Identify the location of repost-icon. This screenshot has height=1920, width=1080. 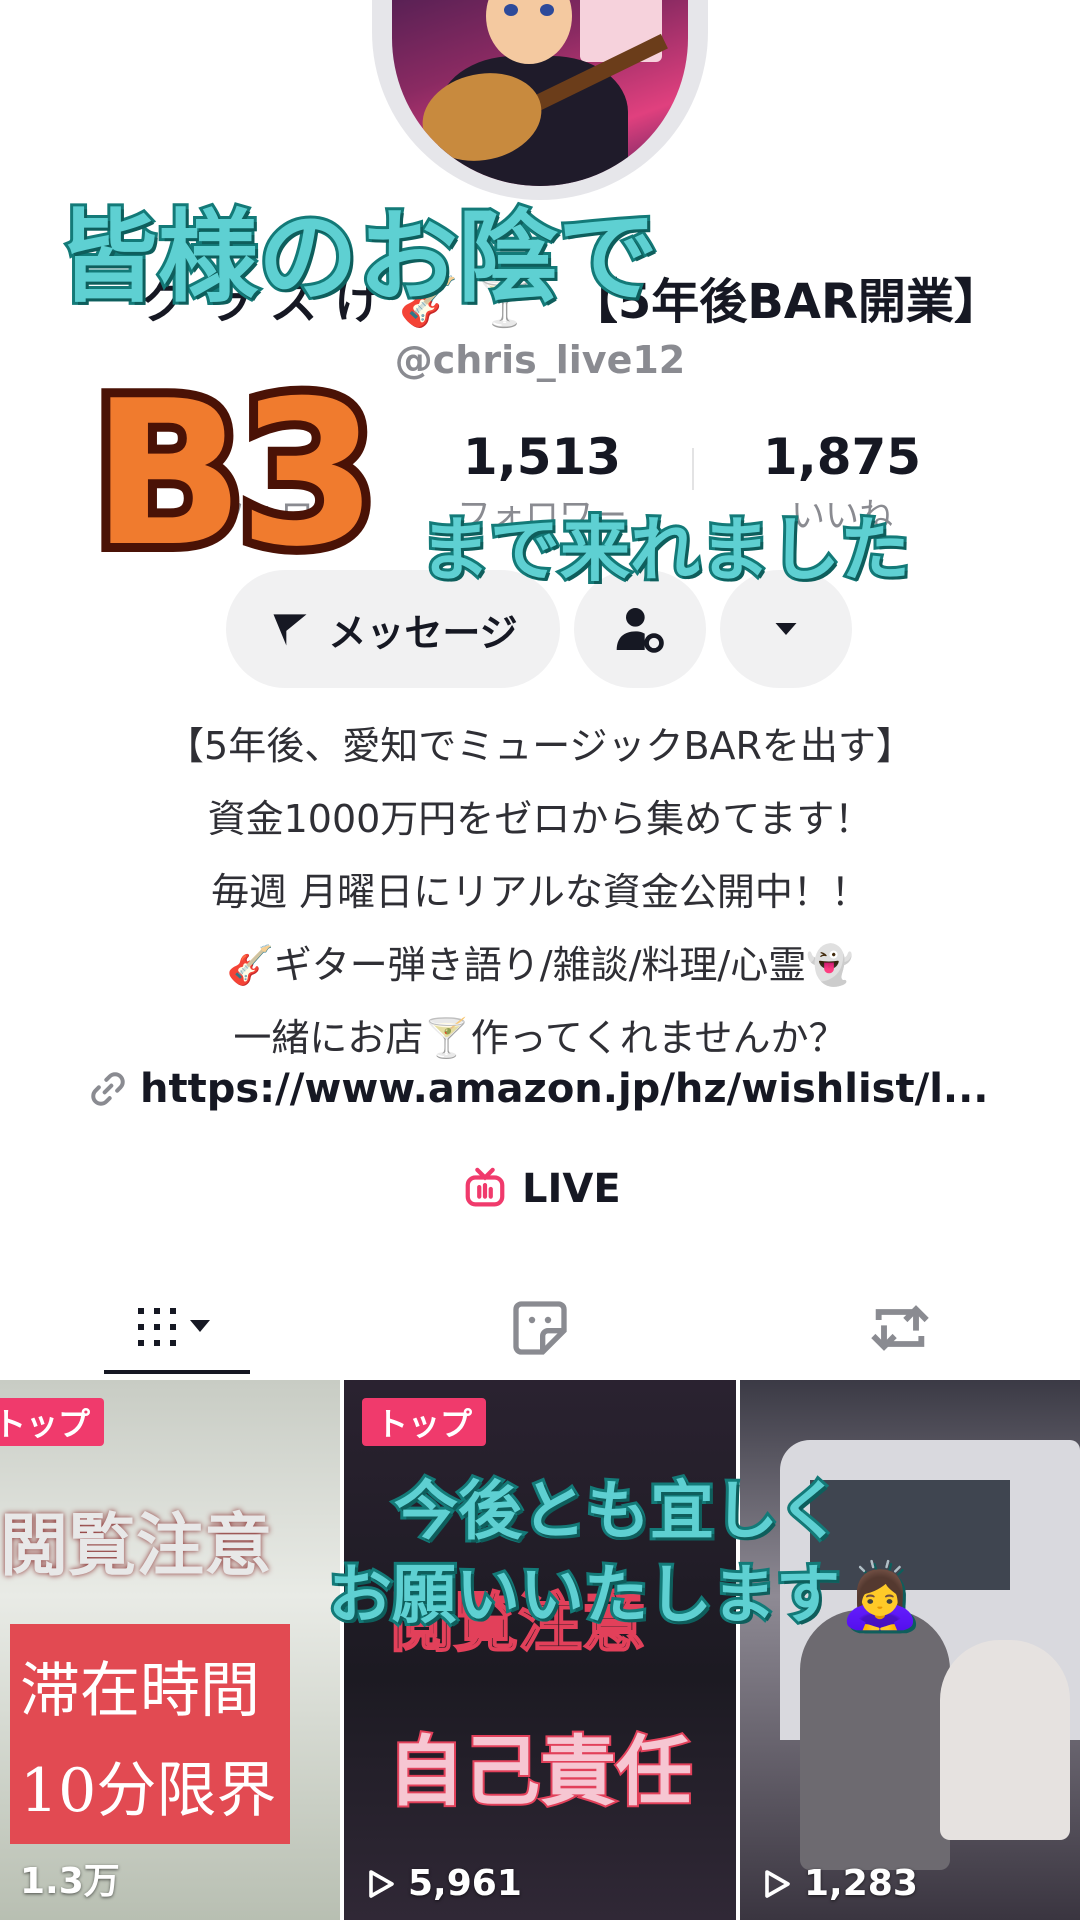
(900, 1328).